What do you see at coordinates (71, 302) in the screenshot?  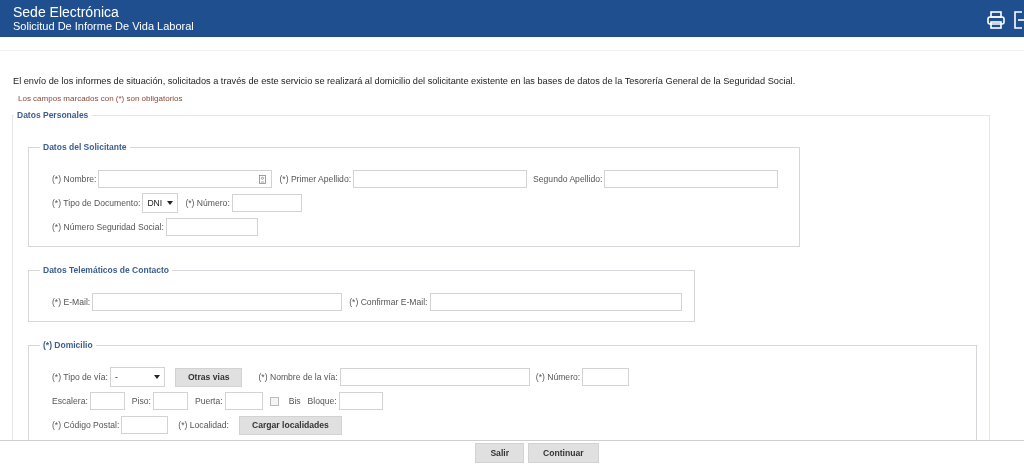 I see `field-label: (*) E-Mail:` at bounding box center [71, 302].